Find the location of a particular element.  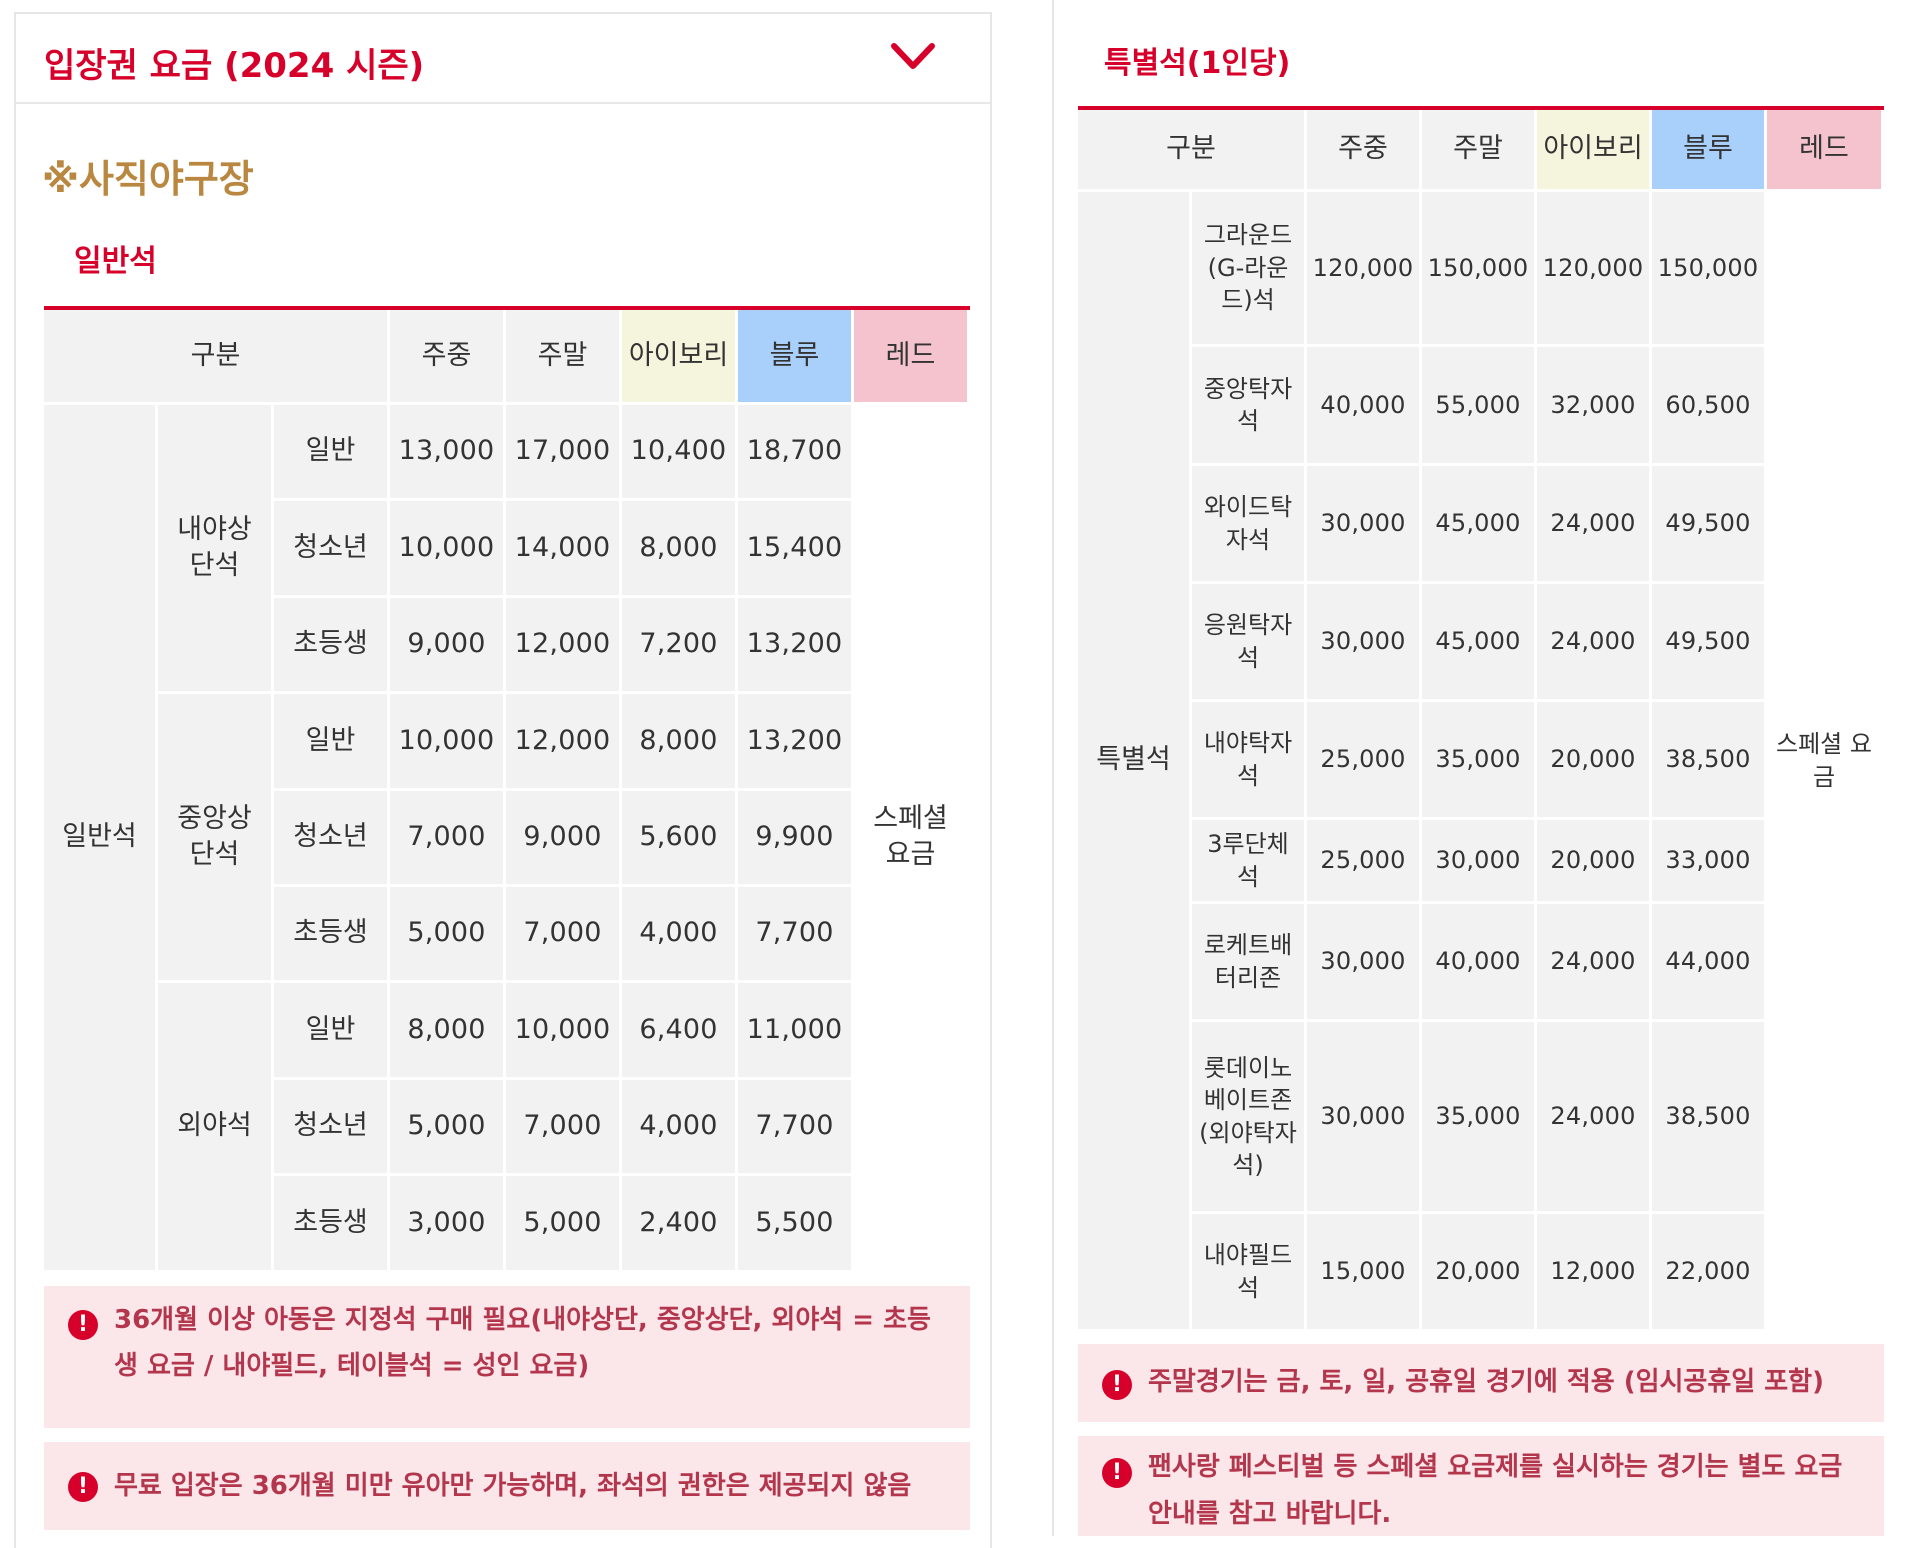

price-weekday: 3,000 is located at coordinates (448, 1224).